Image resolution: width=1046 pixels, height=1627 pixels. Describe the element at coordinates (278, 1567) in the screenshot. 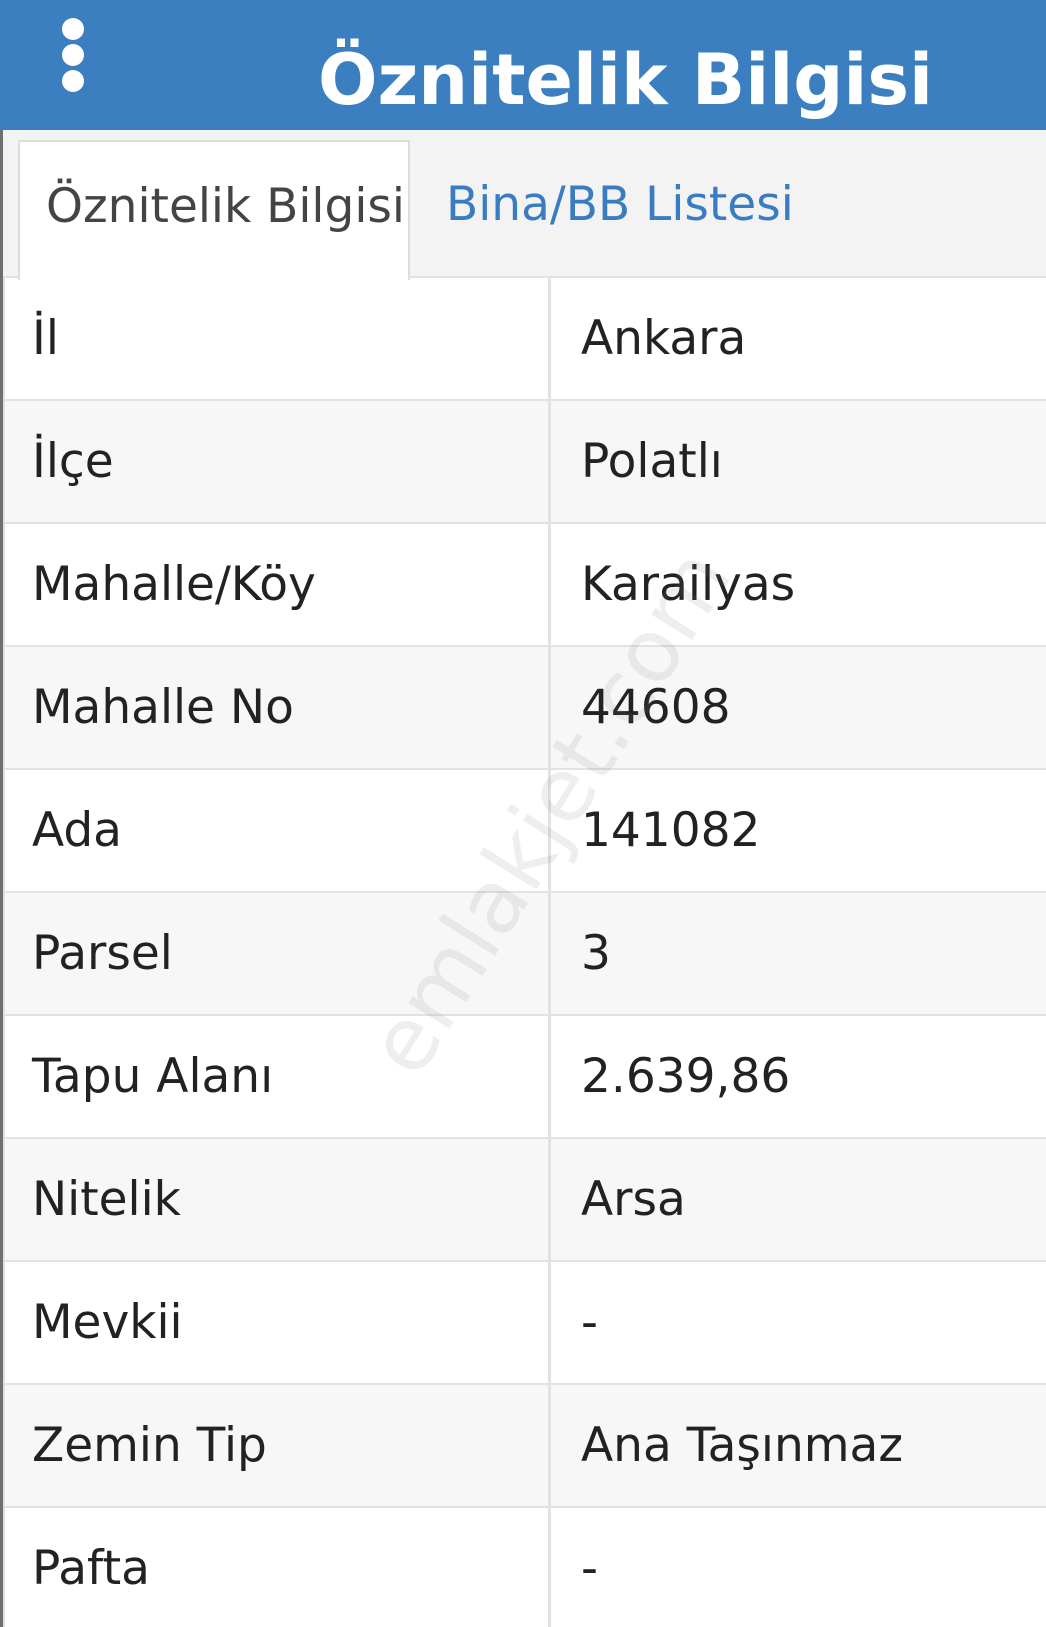

I see `attribute-key: Pafta` at that location.